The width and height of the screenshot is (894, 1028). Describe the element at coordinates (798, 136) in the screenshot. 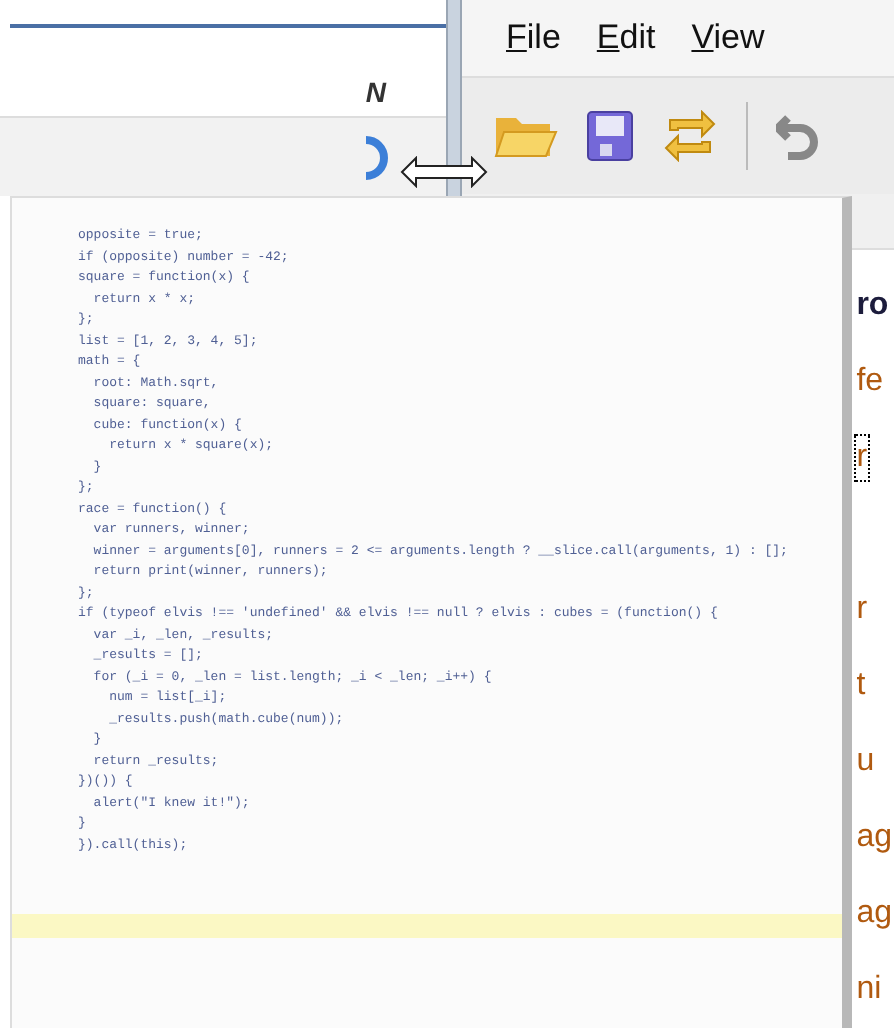

I see `undo-icon` at that location.